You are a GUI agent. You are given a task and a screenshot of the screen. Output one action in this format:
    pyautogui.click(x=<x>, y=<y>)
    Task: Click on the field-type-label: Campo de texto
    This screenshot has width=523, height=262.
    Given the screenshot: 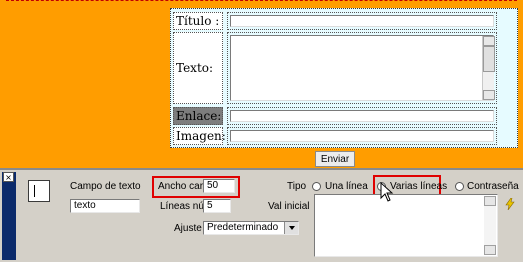 What is the action you would take?
    pyautogui.click(x=105, y=186)
    